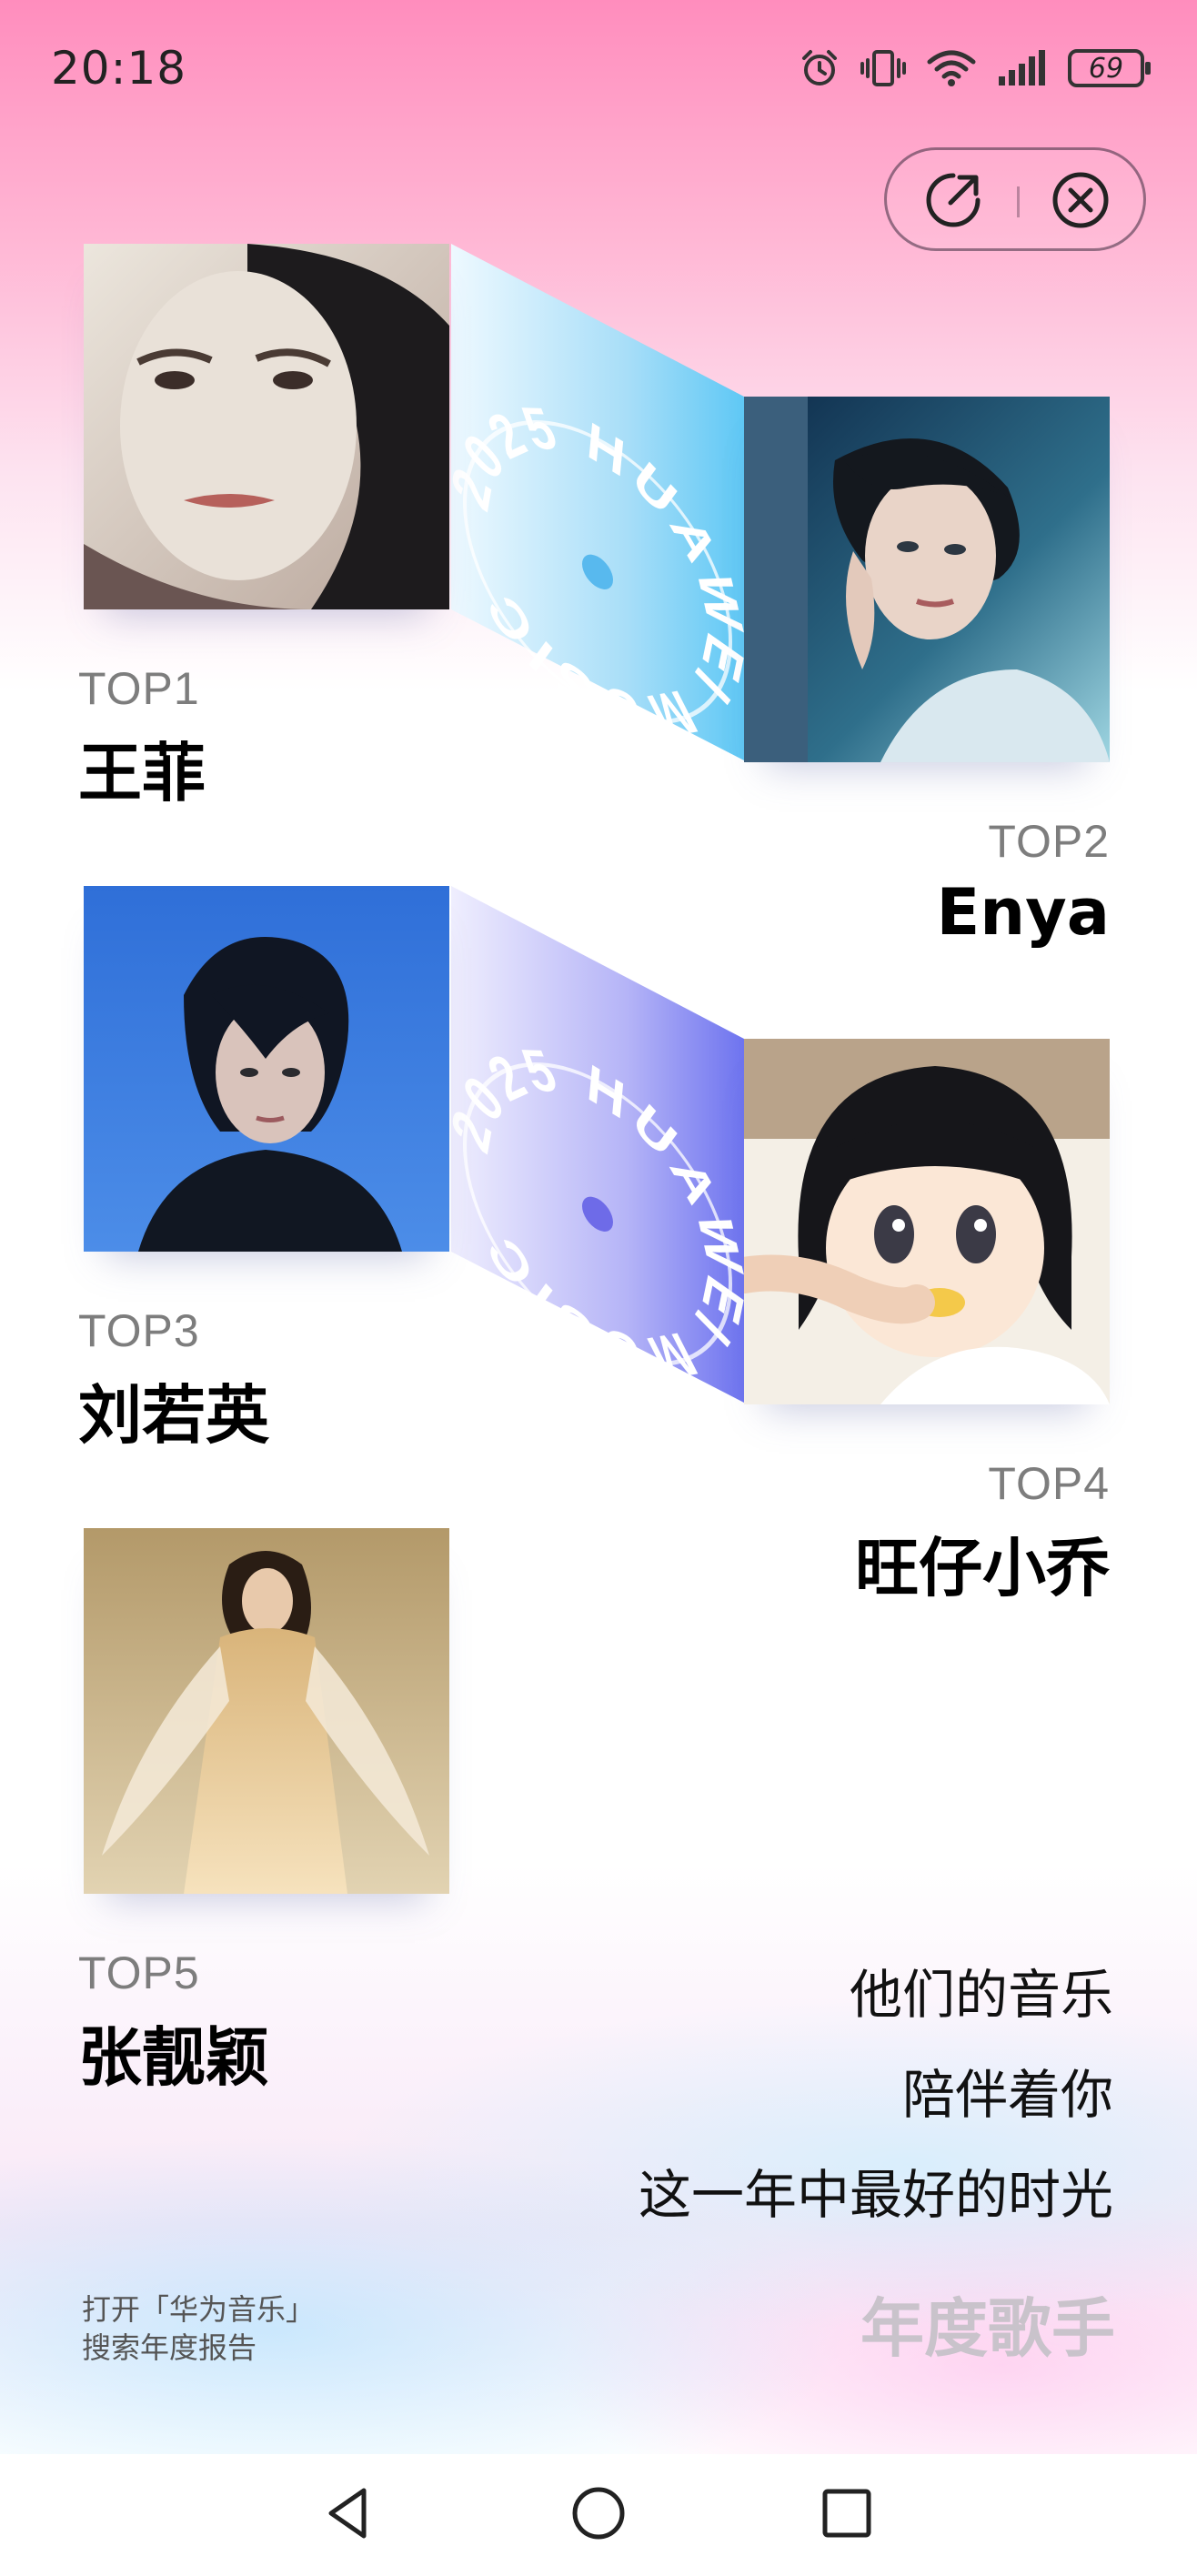  What do you see at coordinates (875, 2195) in the screenshot?
I see `tagline-line-3: 这一年中最好的时光` at bounding box center [875, 2195].